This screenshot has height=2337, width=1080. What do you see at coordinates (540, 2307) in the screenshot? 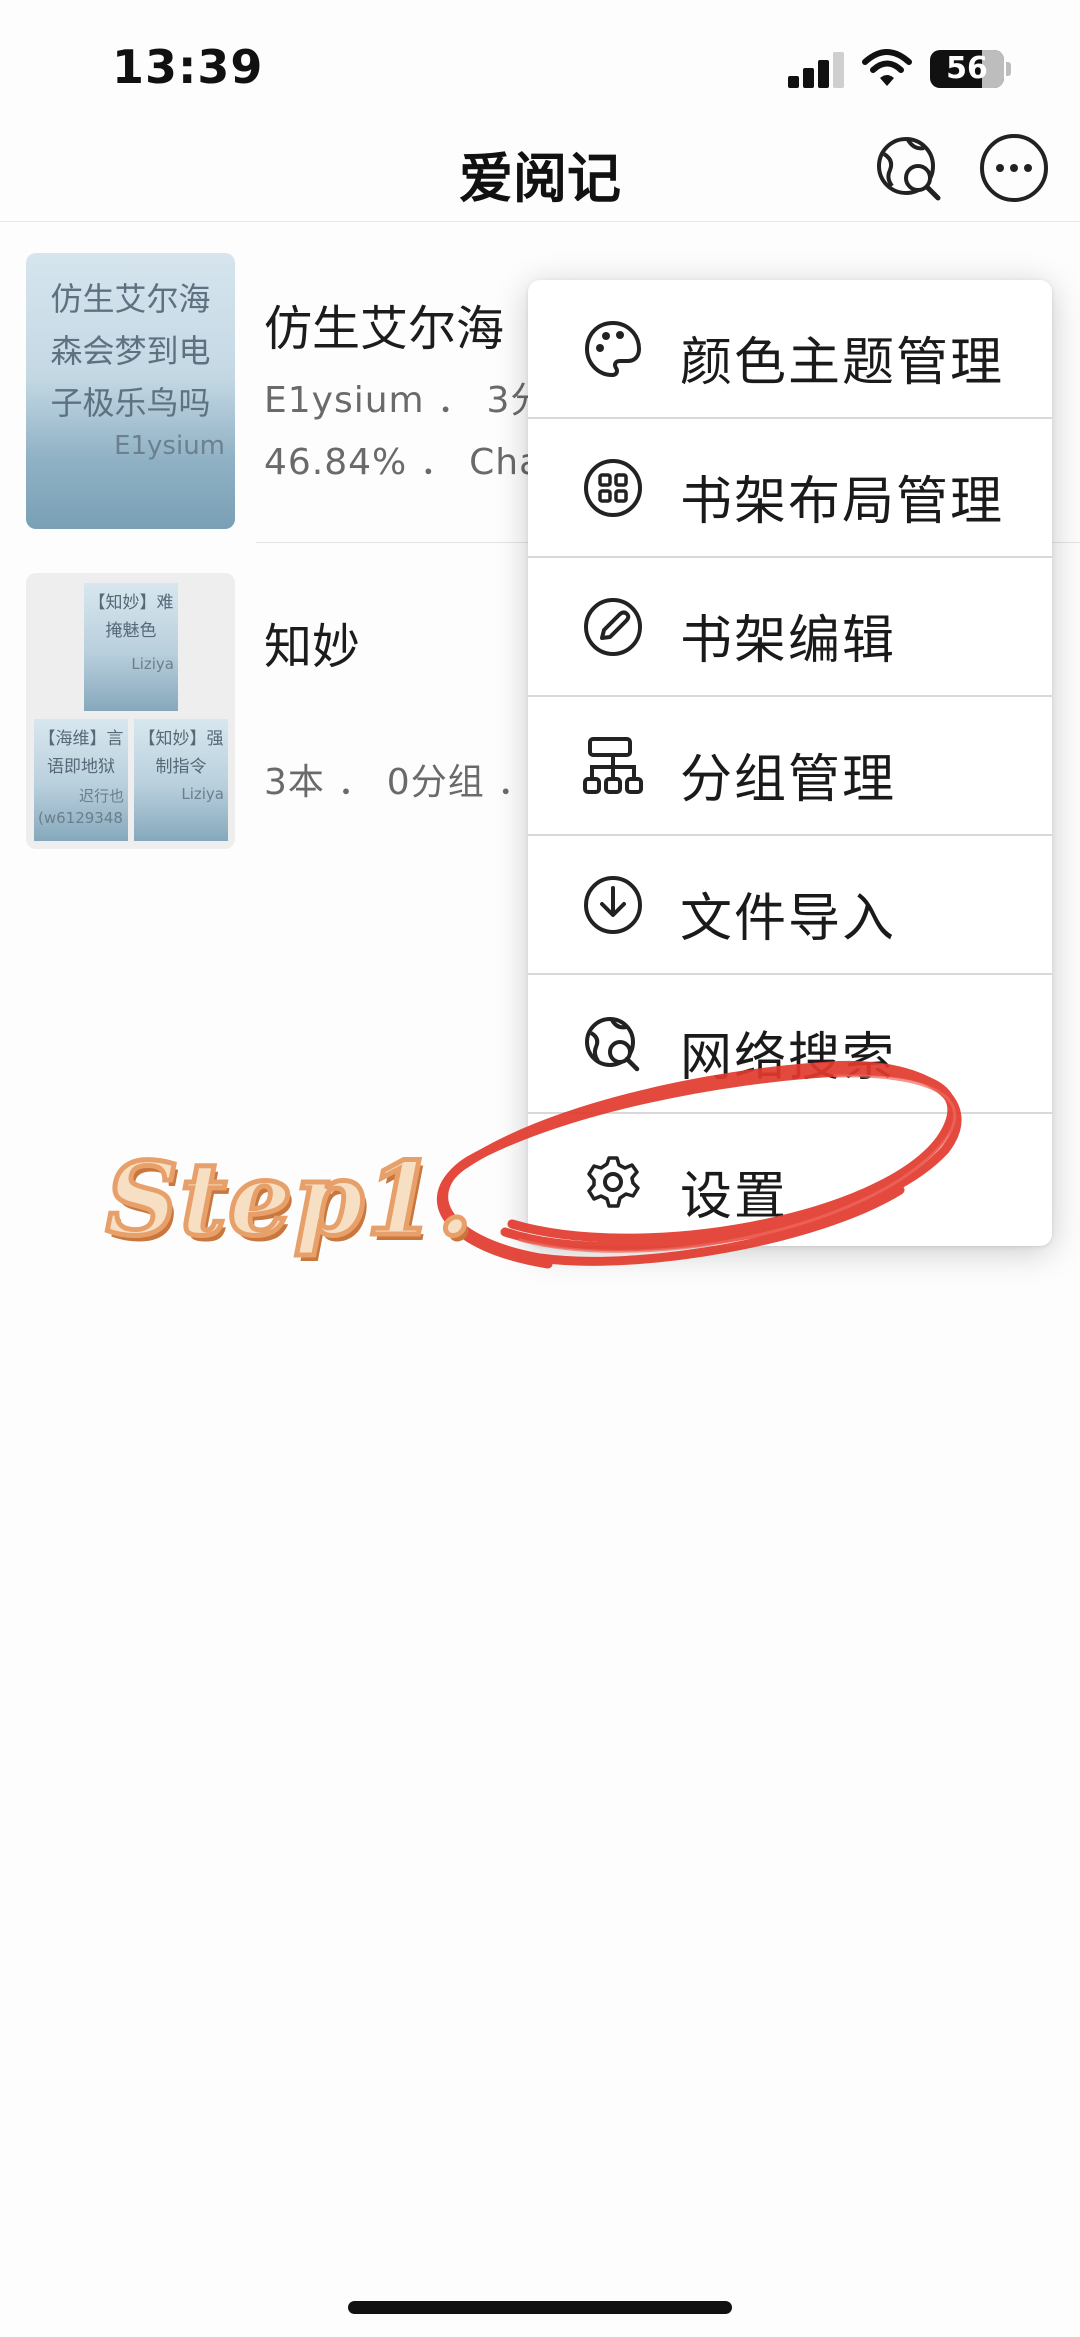
I see `home-indicator` at bounding box center [540, 2307].